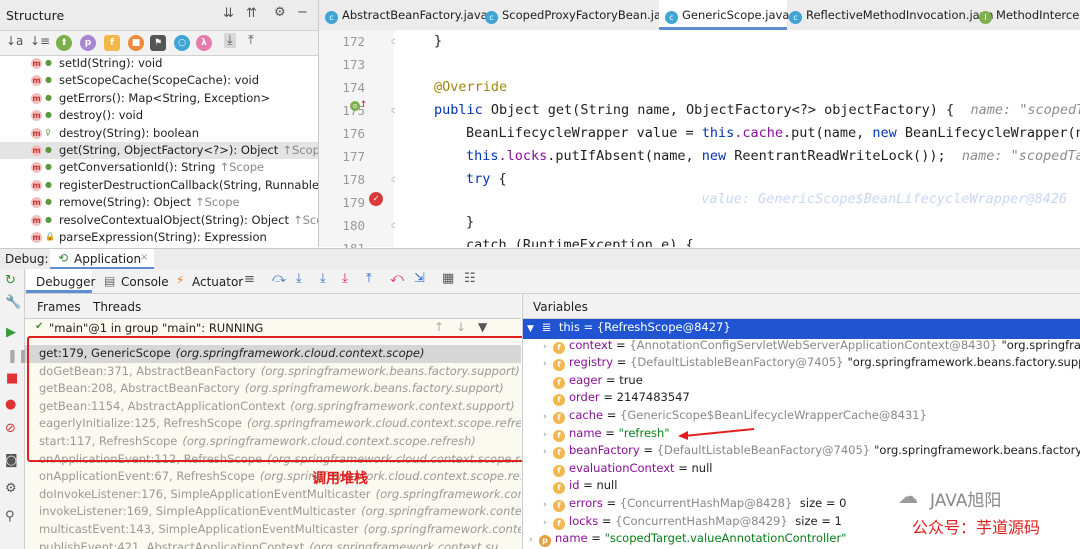 The image size is (1080, 549). What do you see at coordinates (595, 381) in the screenshot?
I see `variable-row: f eager = true` at bounding box center [595, 381].